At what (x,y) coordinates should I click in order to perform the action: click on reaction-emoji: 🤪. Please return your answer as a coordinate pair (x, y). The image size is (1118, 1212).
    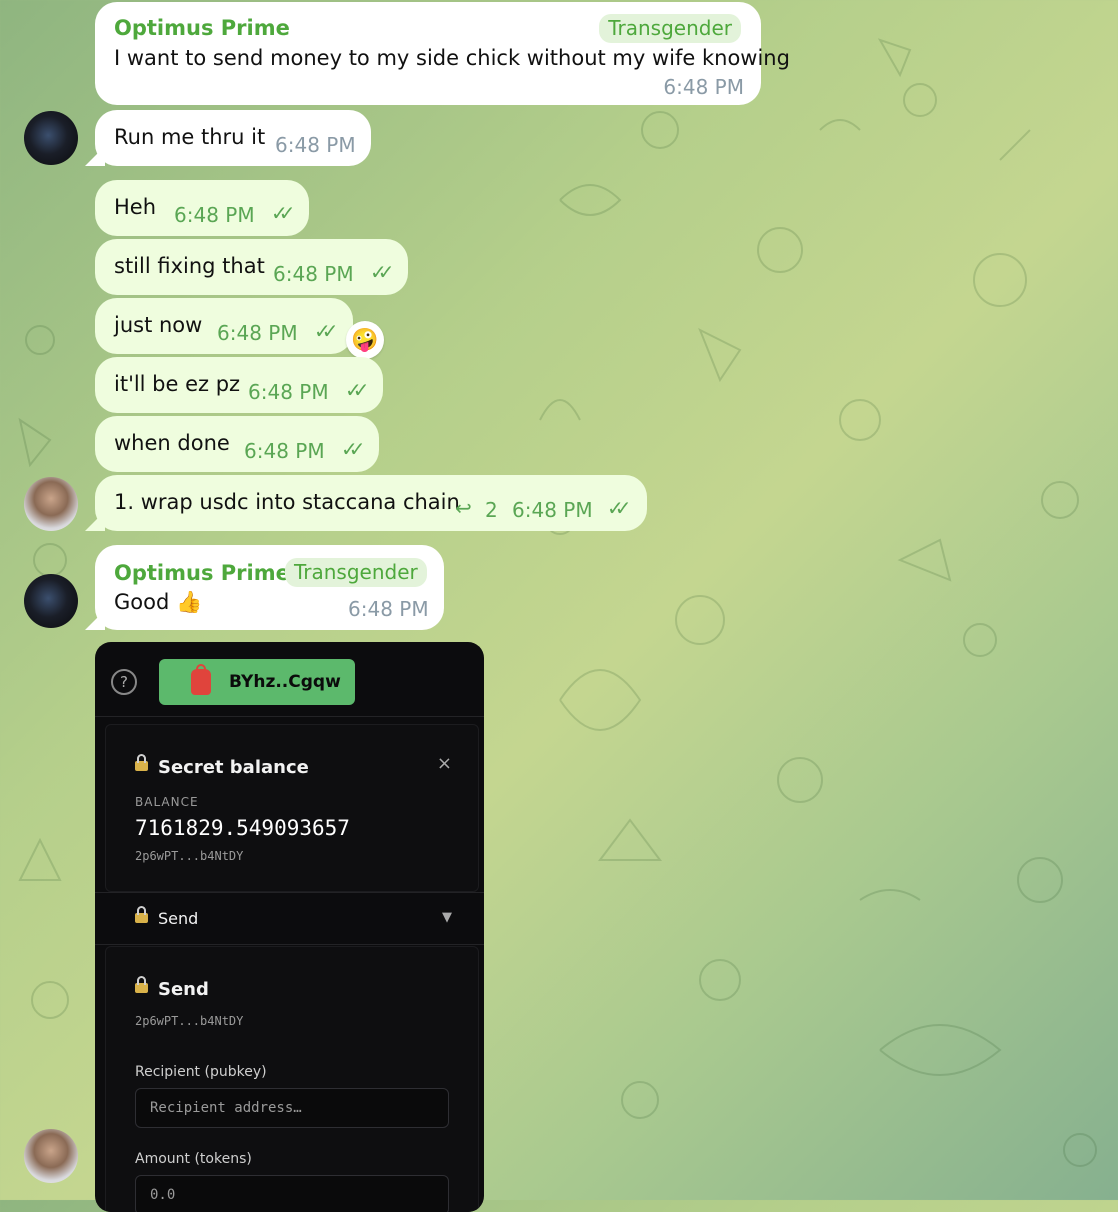
    Looking at the image, I should click on (365, 340).